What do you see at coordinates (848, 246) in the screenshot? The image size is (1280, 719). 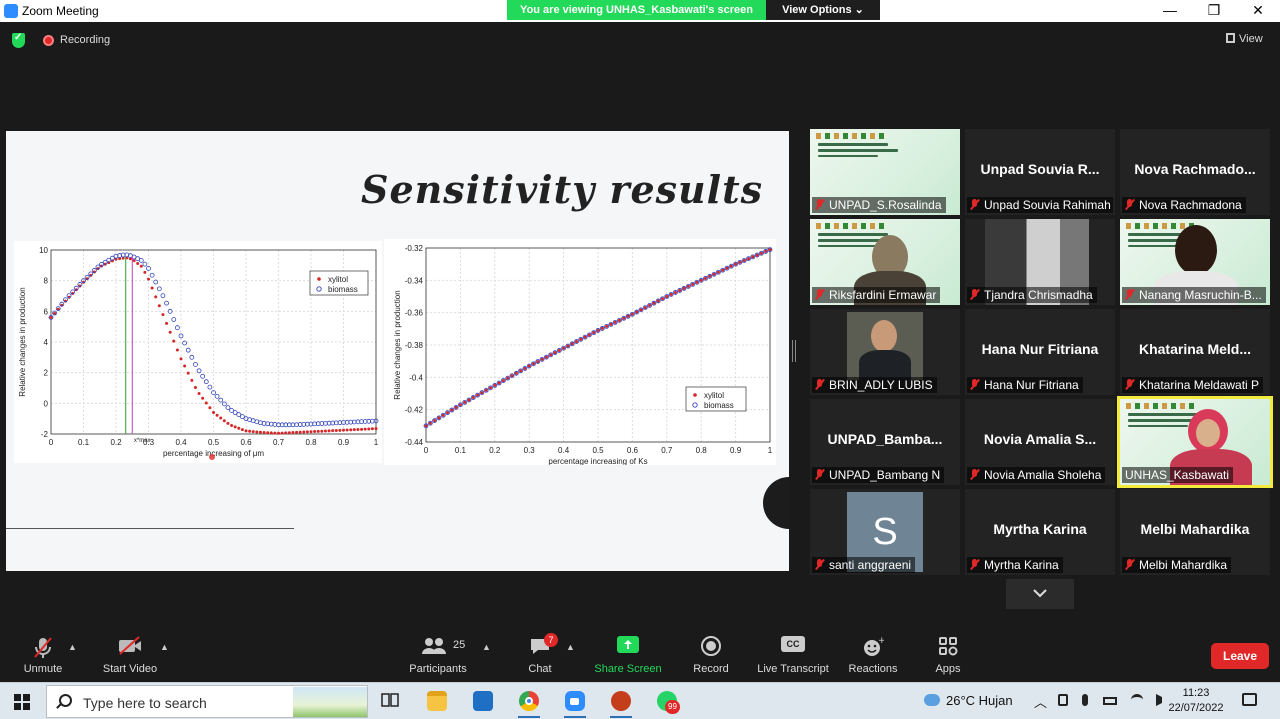 I see `thumbnail-text-line` at bounding box center [848, 246].